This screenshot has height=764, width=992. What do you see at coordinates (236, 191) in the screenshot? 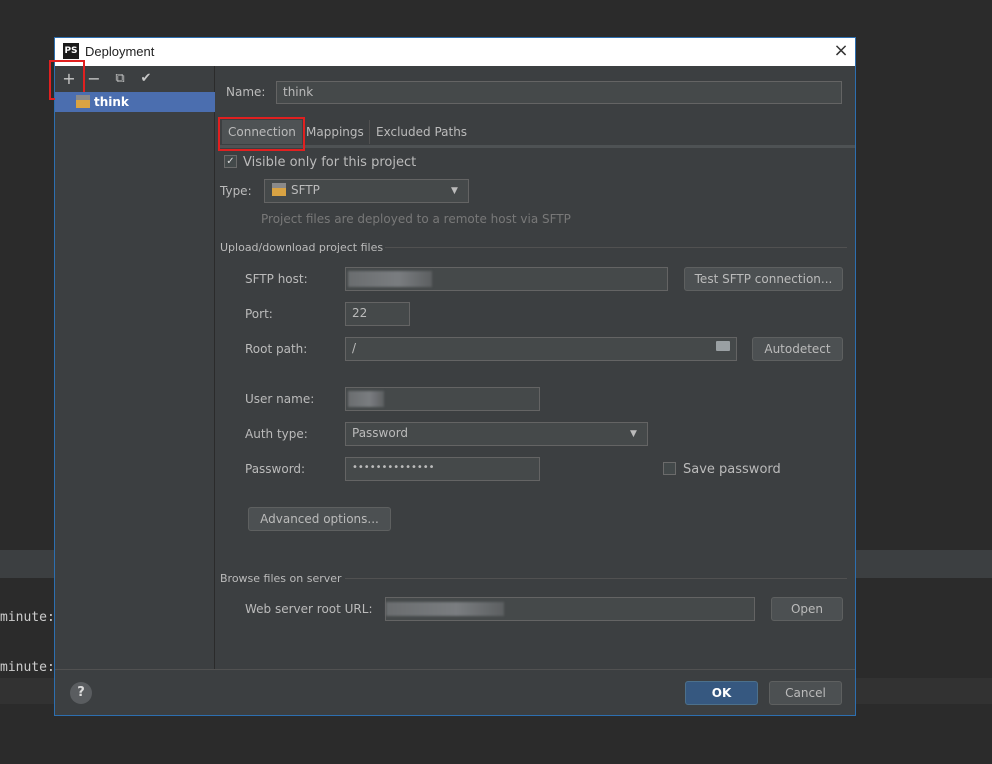
I see `type-label: Type:` at bounding box center [236, 191].